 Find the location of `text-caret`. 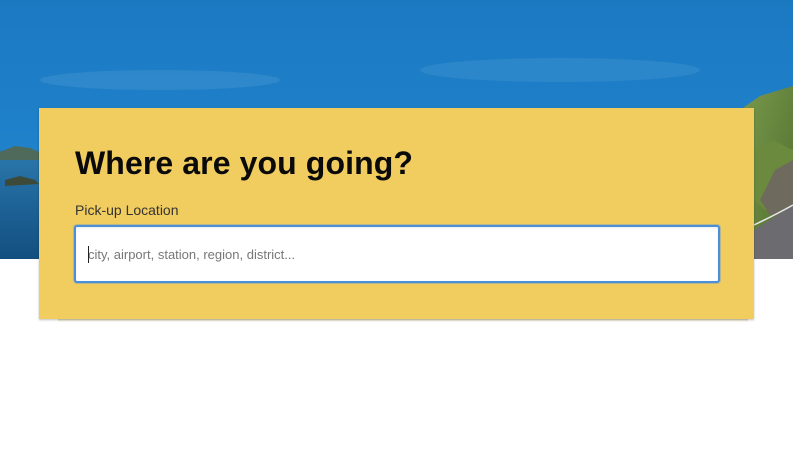

text-caret is located at coordinates (88, 254).